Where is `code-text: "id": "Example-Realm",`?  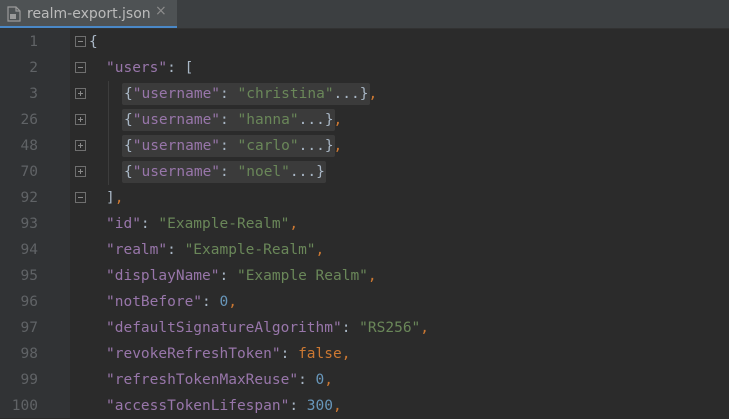
code-text: "id": "Example-Realm", is located at coordinates (202, 224).